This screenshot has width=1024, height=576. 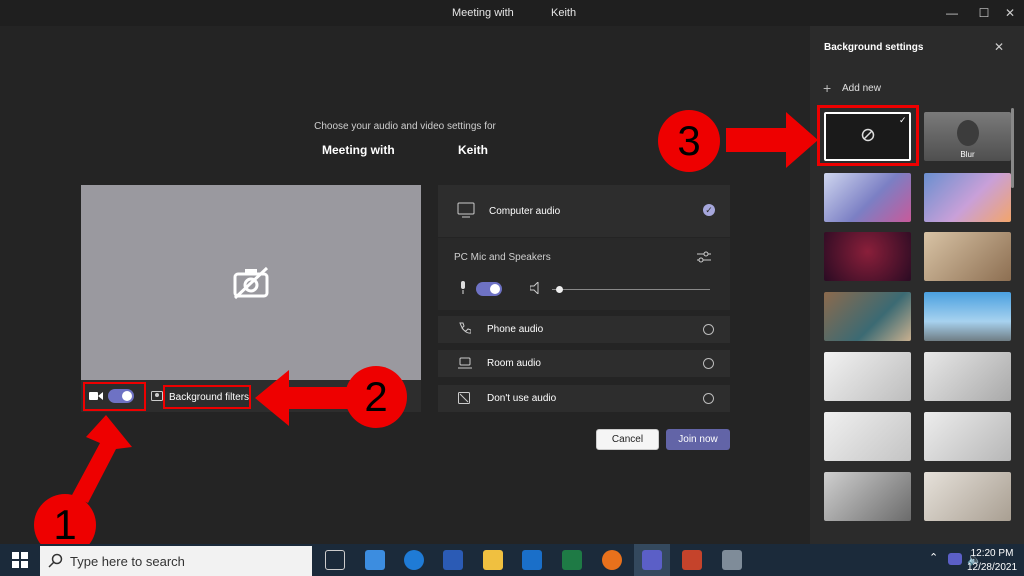 What do you see at coordinates (358, 150) in the screenshot?
I see `meeting-title-left: Meeting with` at bounding box center [358, 150].